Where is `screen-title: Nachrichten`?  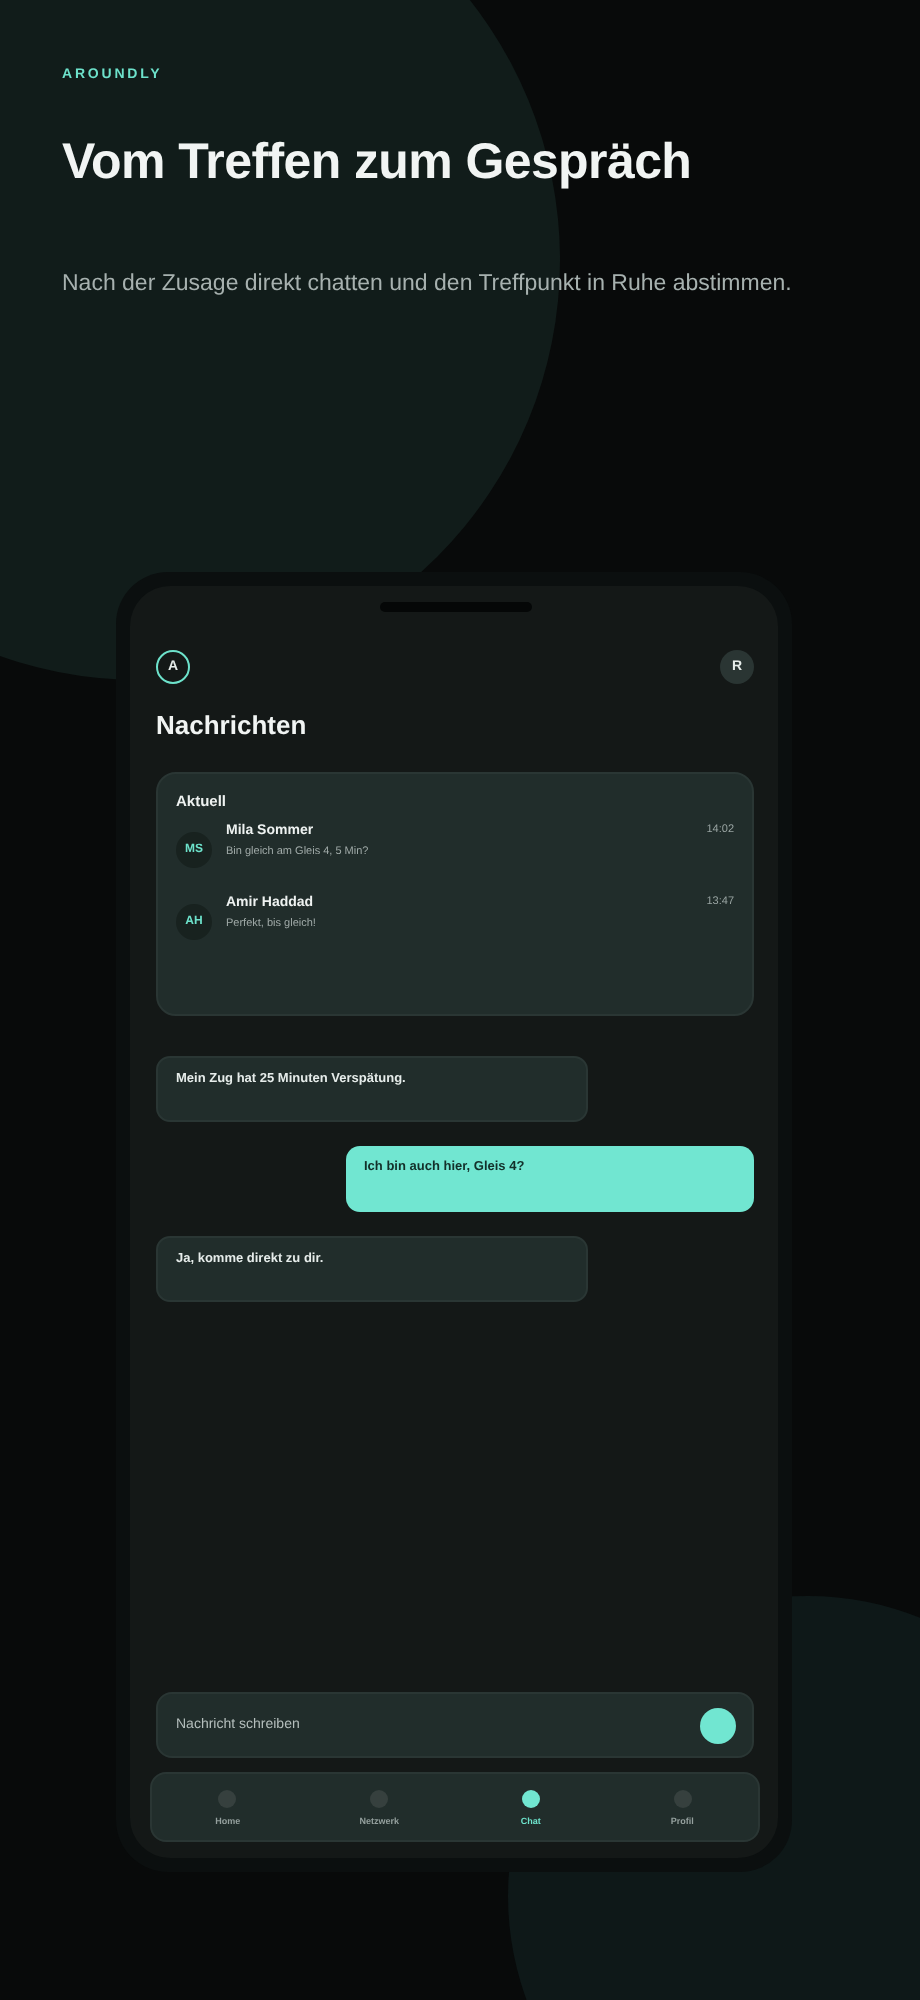
screen-title: Nachrichten is located at coordinates (232, 725).